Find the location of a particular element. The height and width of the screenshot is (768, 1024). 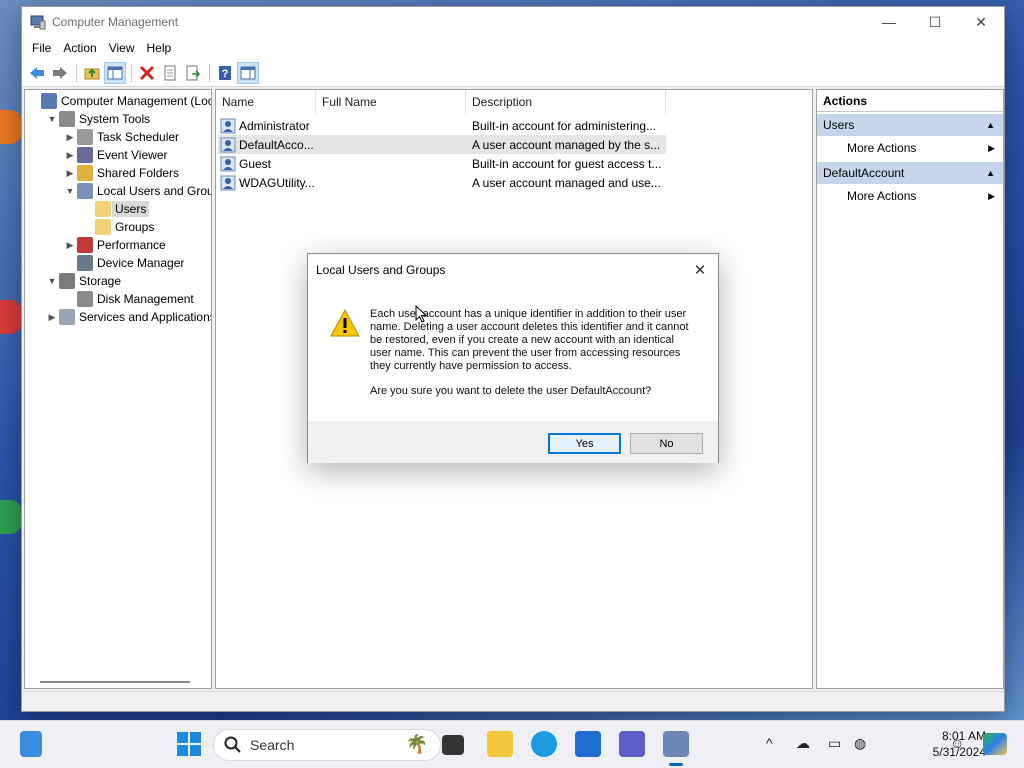

delete-x-icon is located at coordinates (147, 72).